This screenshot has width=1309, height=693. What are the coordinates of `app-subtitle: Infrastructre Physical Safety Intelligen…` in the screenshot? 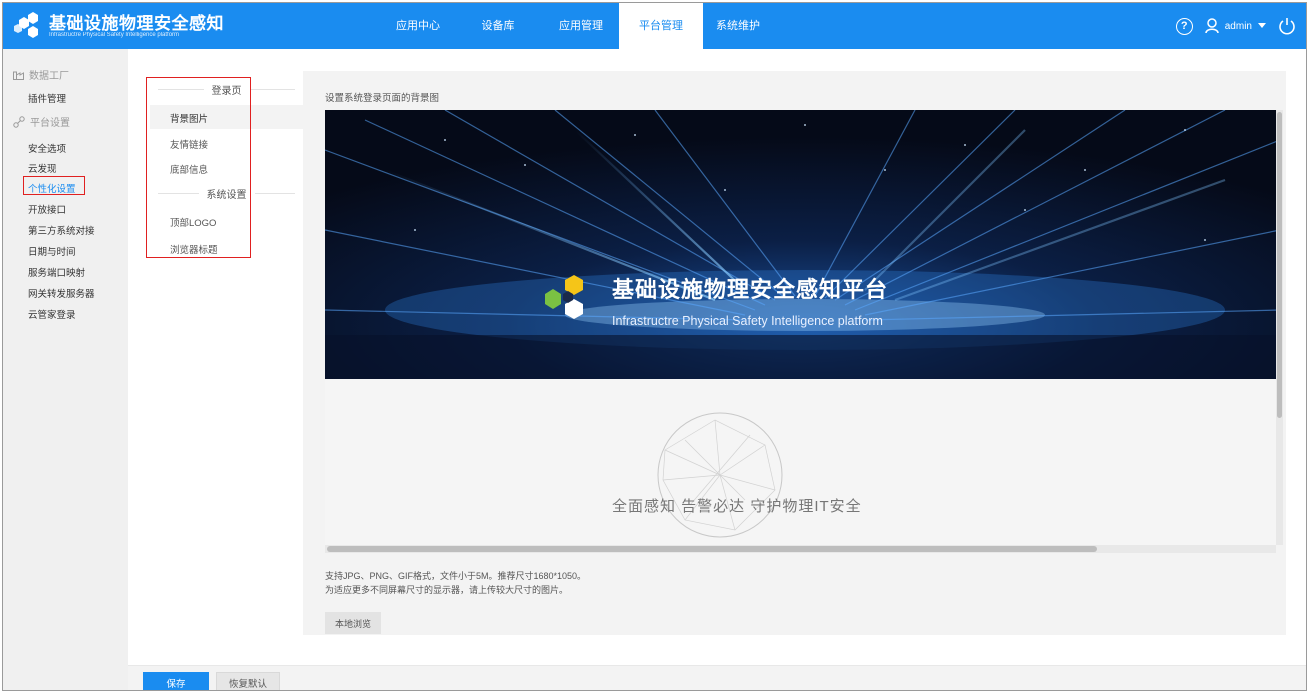 It's located at (114, 35).